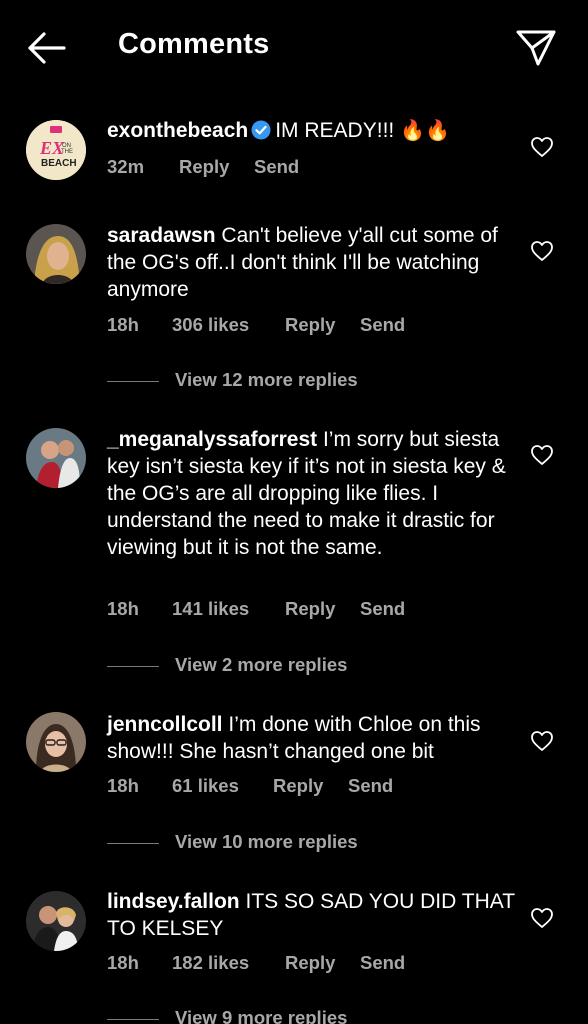  I want to click on verified-badge-icon, so click(261, 130).